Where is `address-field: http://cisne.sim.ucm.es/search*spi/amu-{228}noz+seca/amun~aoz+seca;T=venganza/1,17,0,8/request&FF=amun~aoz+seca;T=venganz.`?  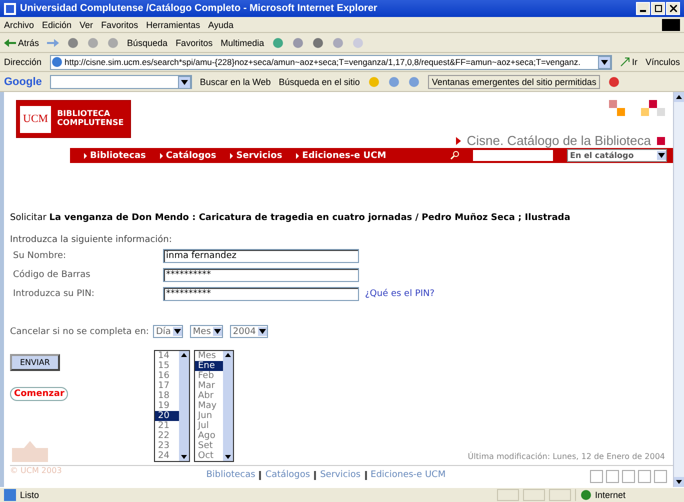 address-field: http://cisne.sim.ucm.es/search*spi/amu-{228}noz+seca/amun~aoz+seca;T=venganza/1,17,0,8/request&FF=amun~aoz+seca;T=venganz. is located at coordinates (331, 62).